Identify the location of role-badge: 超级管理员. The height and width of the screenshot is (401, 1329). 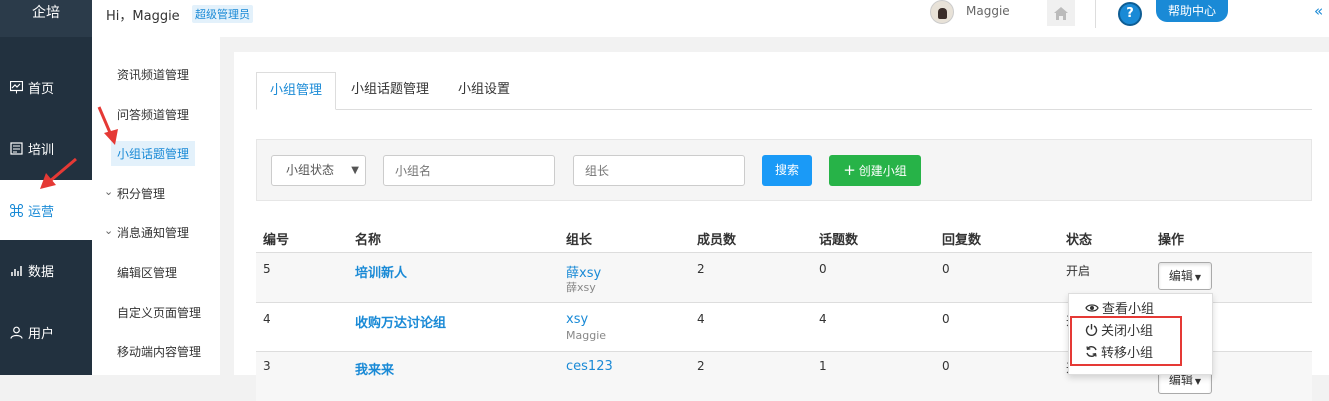
(222, 14).